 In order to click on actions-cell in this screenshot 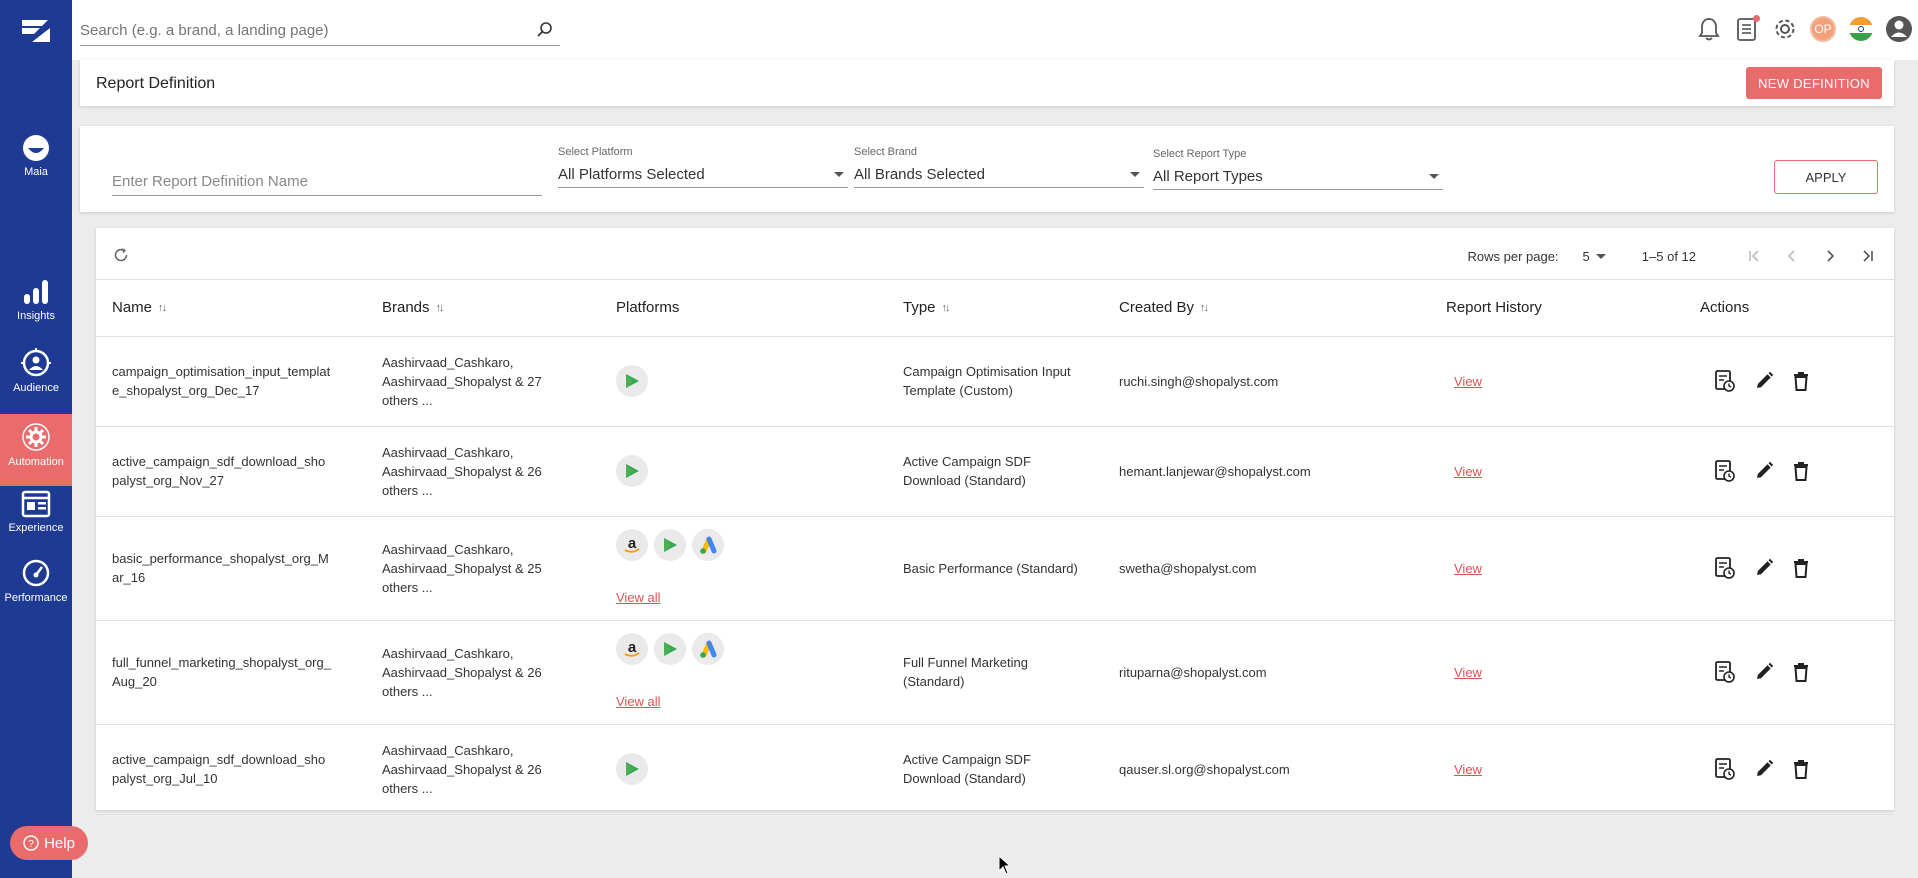, I will do `click(1787, 769)`.